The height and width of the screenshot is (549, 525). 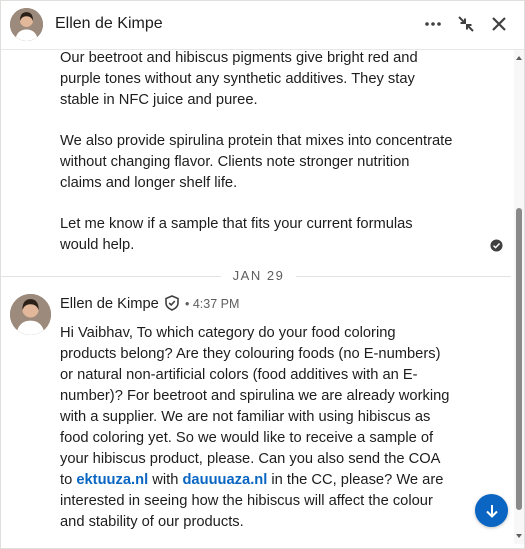 I want to click on seen-check-icon, so click(x=496, y=245).